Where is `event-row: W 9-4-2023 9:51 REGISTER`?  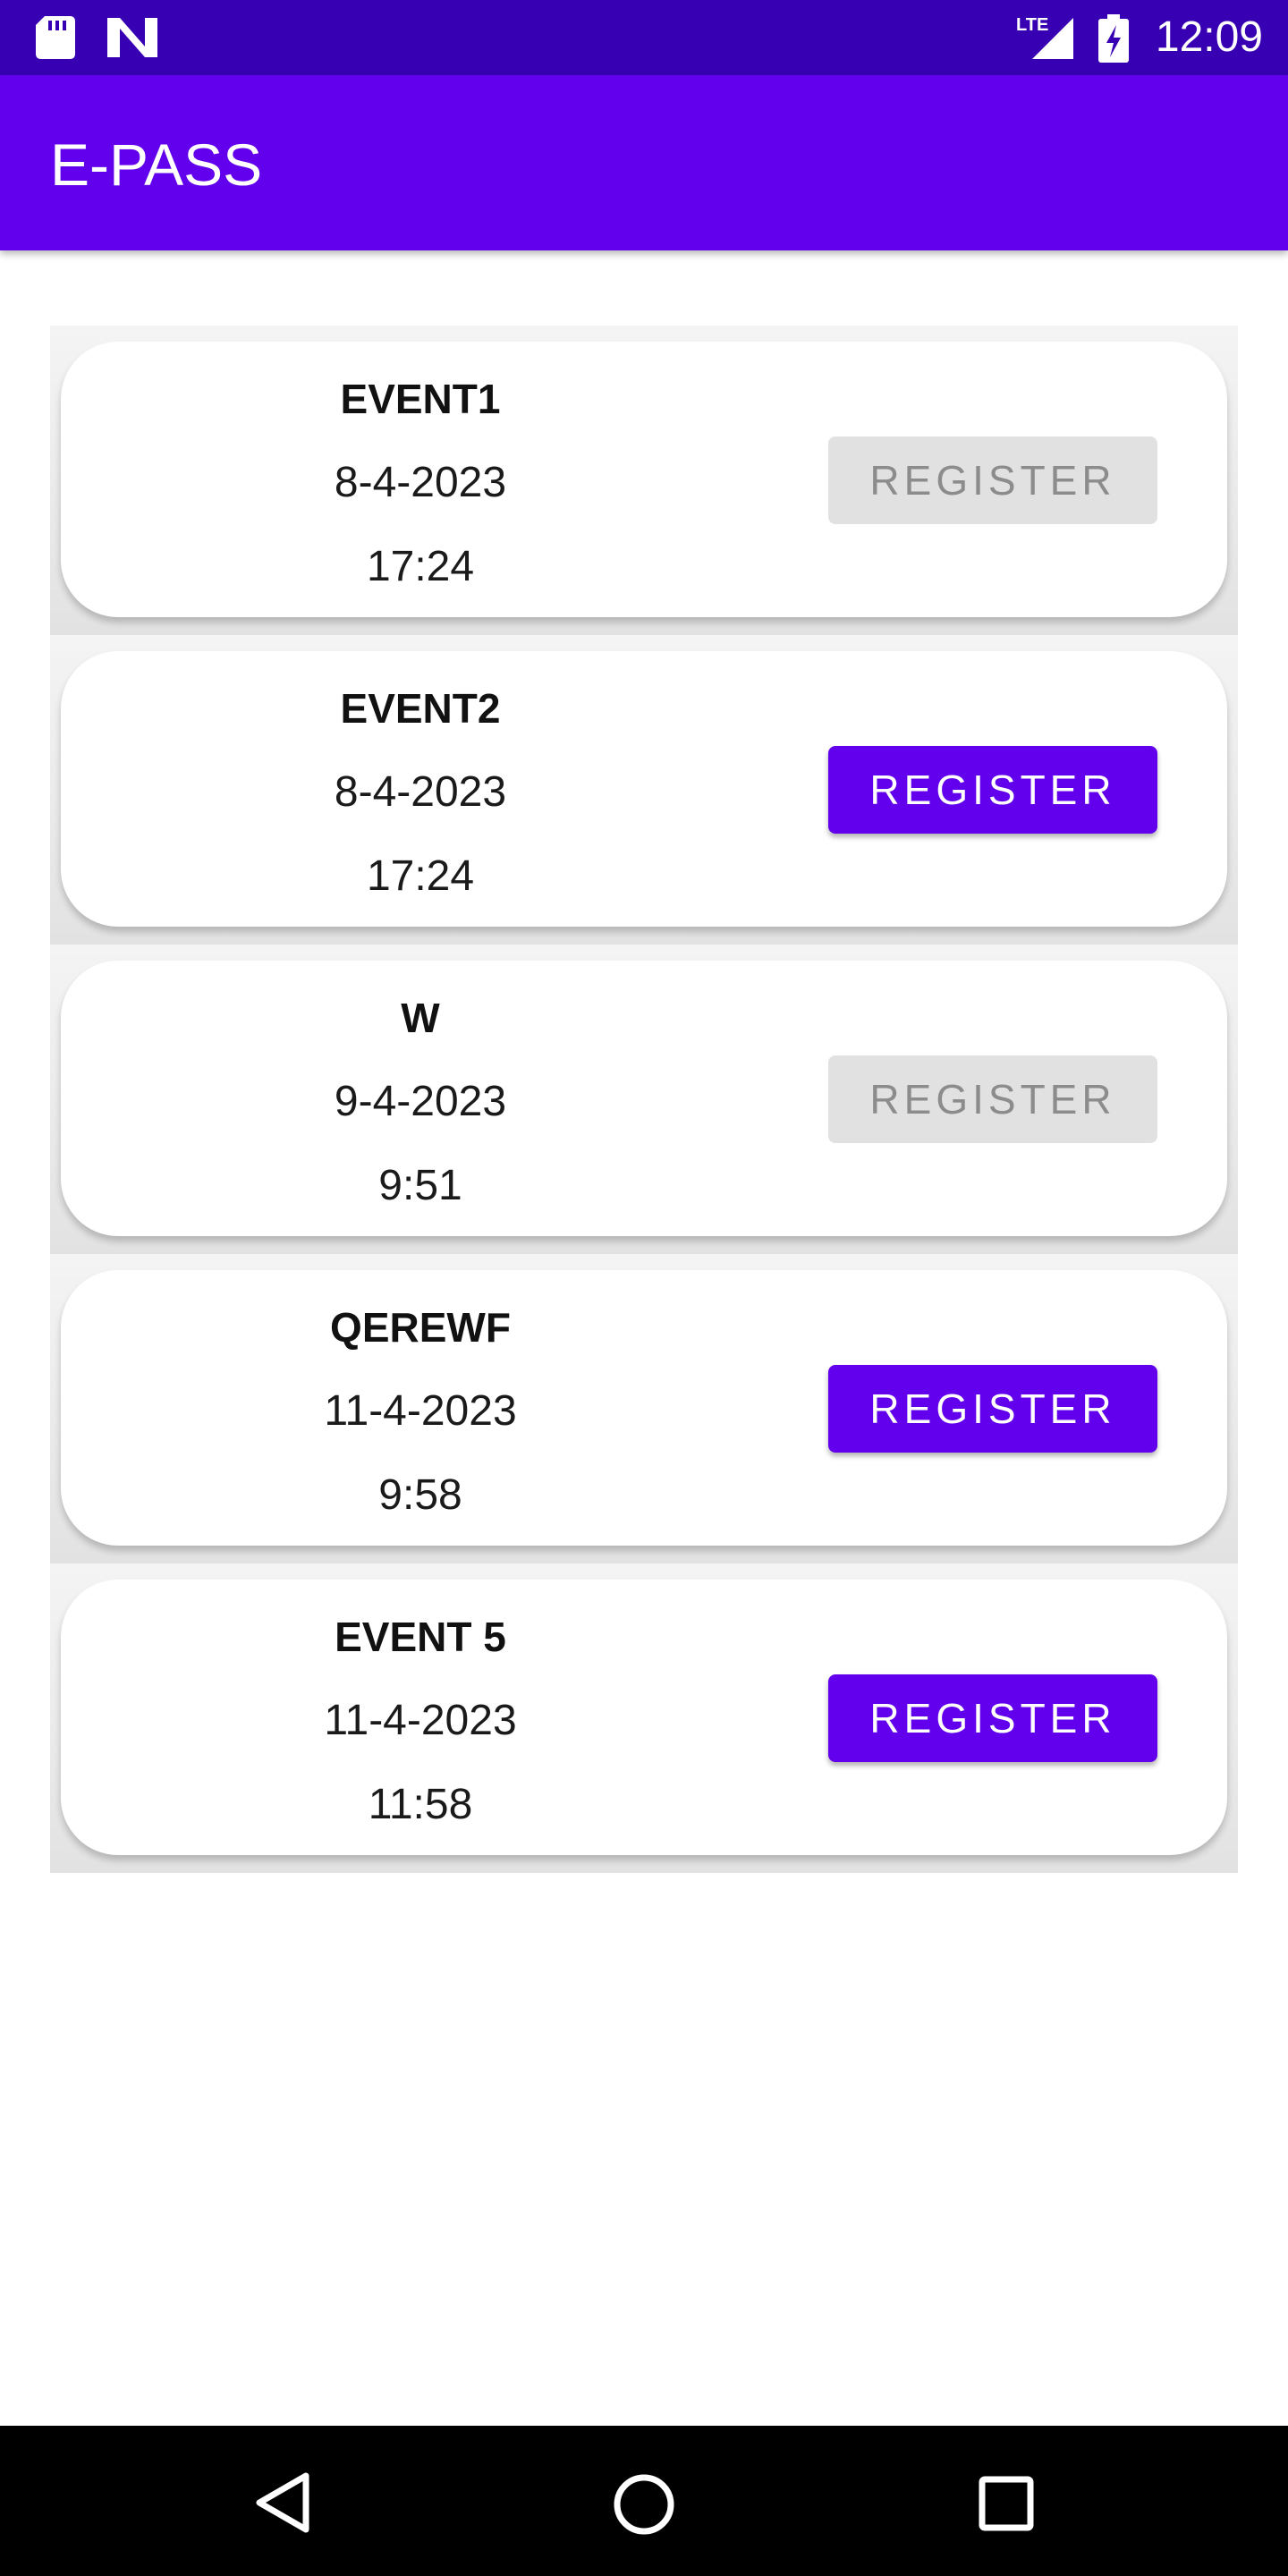 event-row: W 9-4-2023 9:51 REGISTER is located at coordinates (644, 1099).